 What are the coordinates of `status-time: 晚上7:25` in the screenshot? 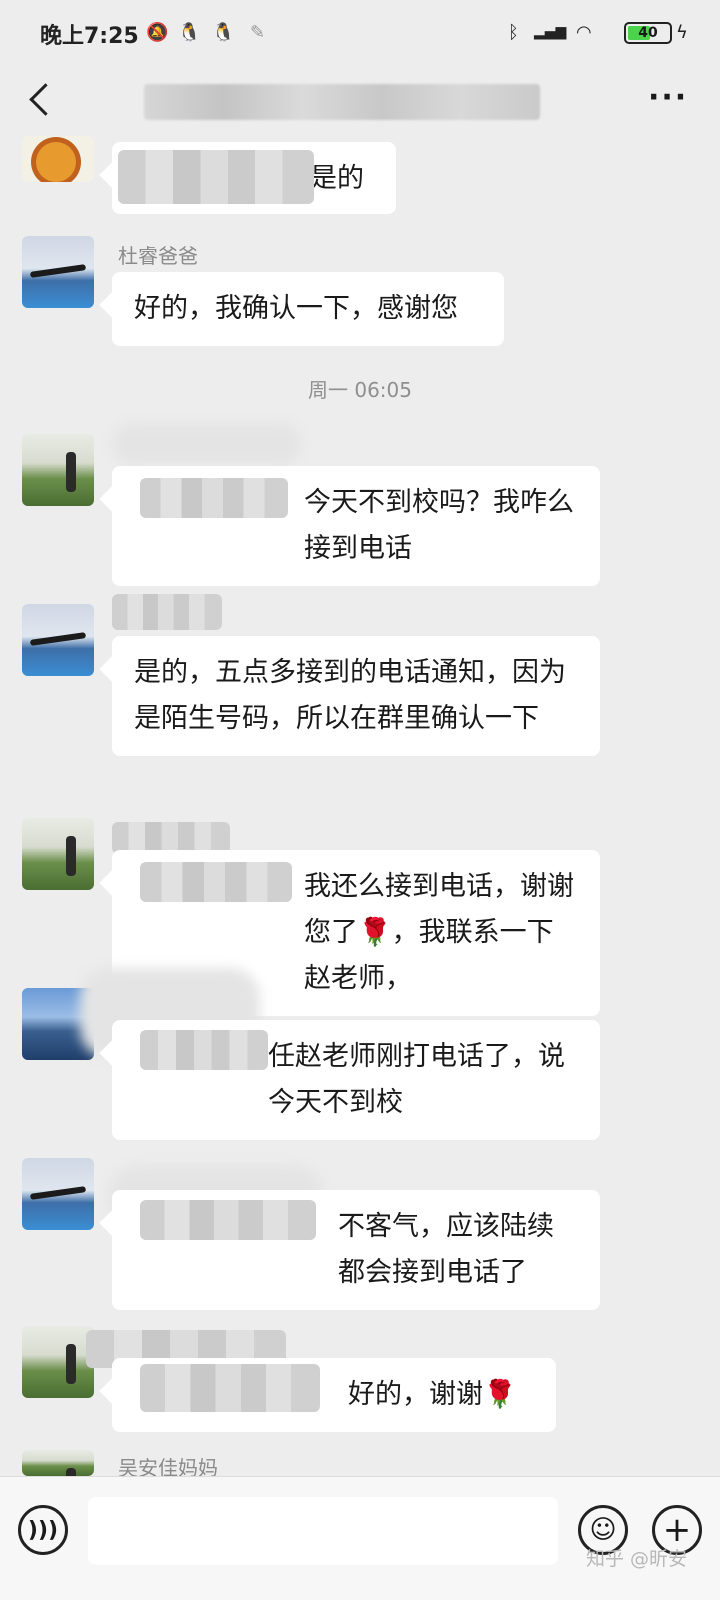 It's located at (89, 36).